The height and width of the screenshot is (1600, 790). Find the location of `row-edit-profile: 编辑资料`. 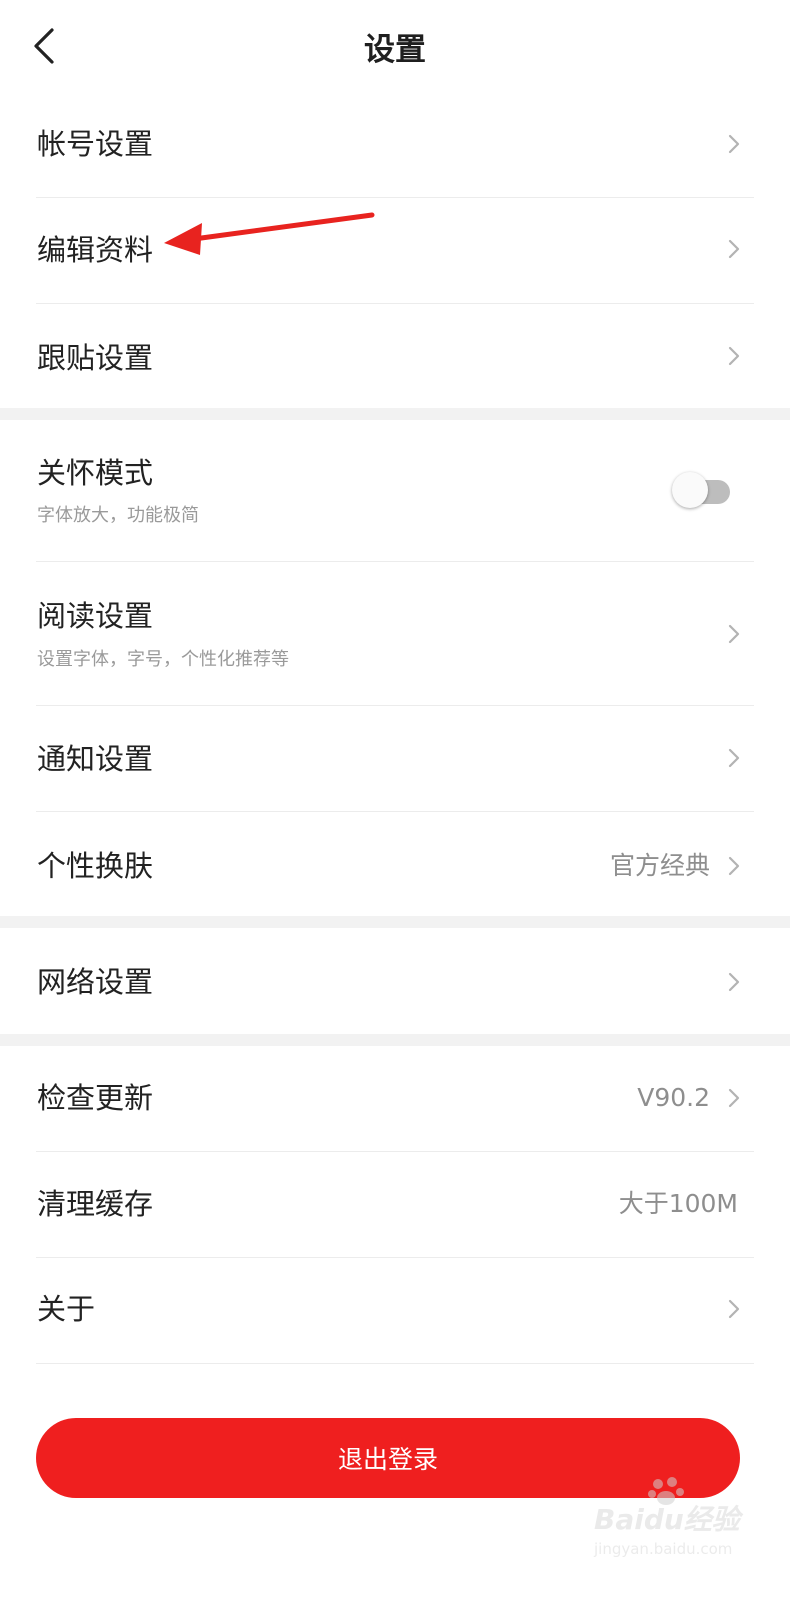

row-edit-profile: 编辑资料 is located at coordinates (395, 251).